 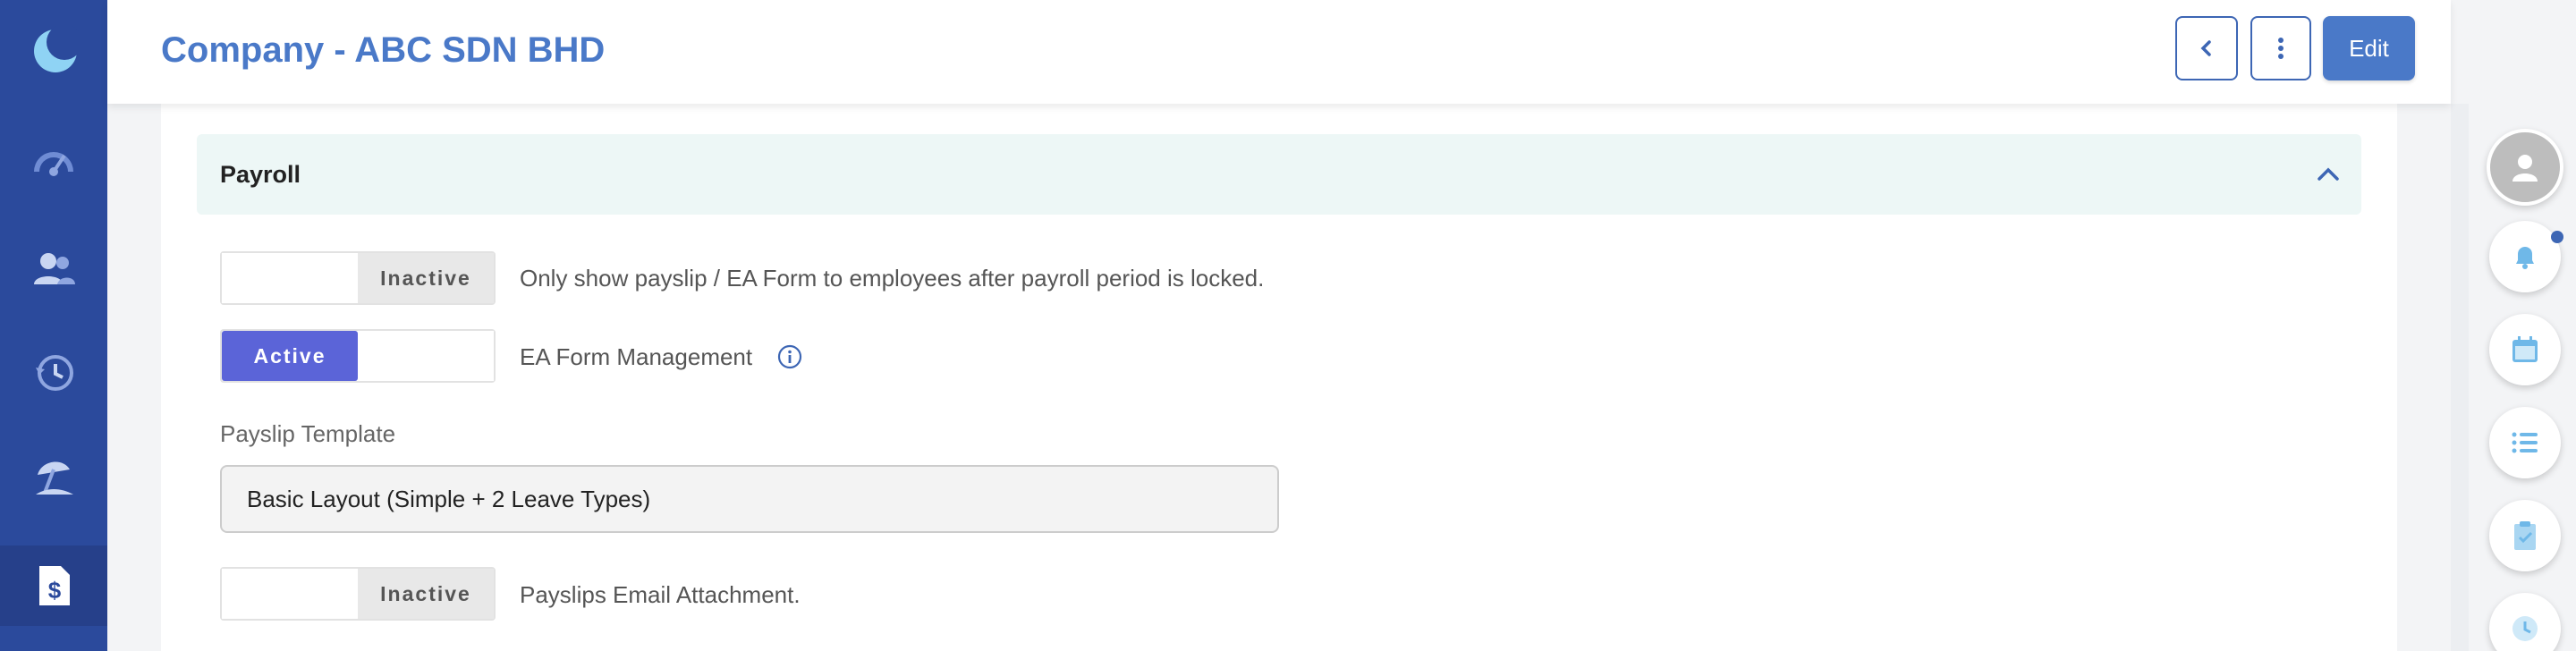 I want to click on section-title: Payroll, so click(x=260, y=174).